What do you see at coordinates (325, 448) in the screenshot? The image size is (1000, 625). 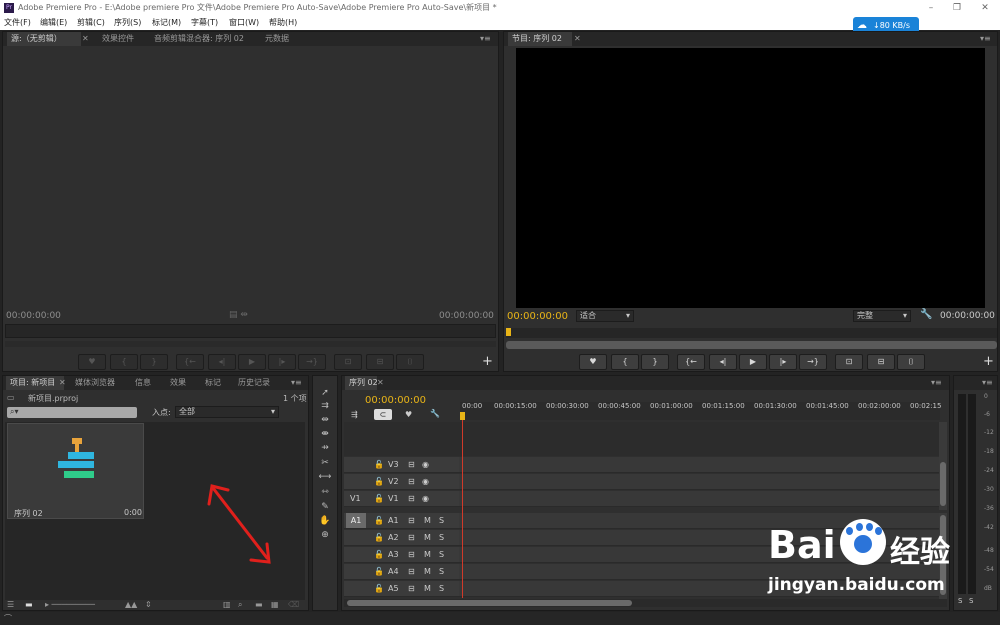 I see `rate-stretch-tool-icon: ⇸` at bounding box center [325, 448].